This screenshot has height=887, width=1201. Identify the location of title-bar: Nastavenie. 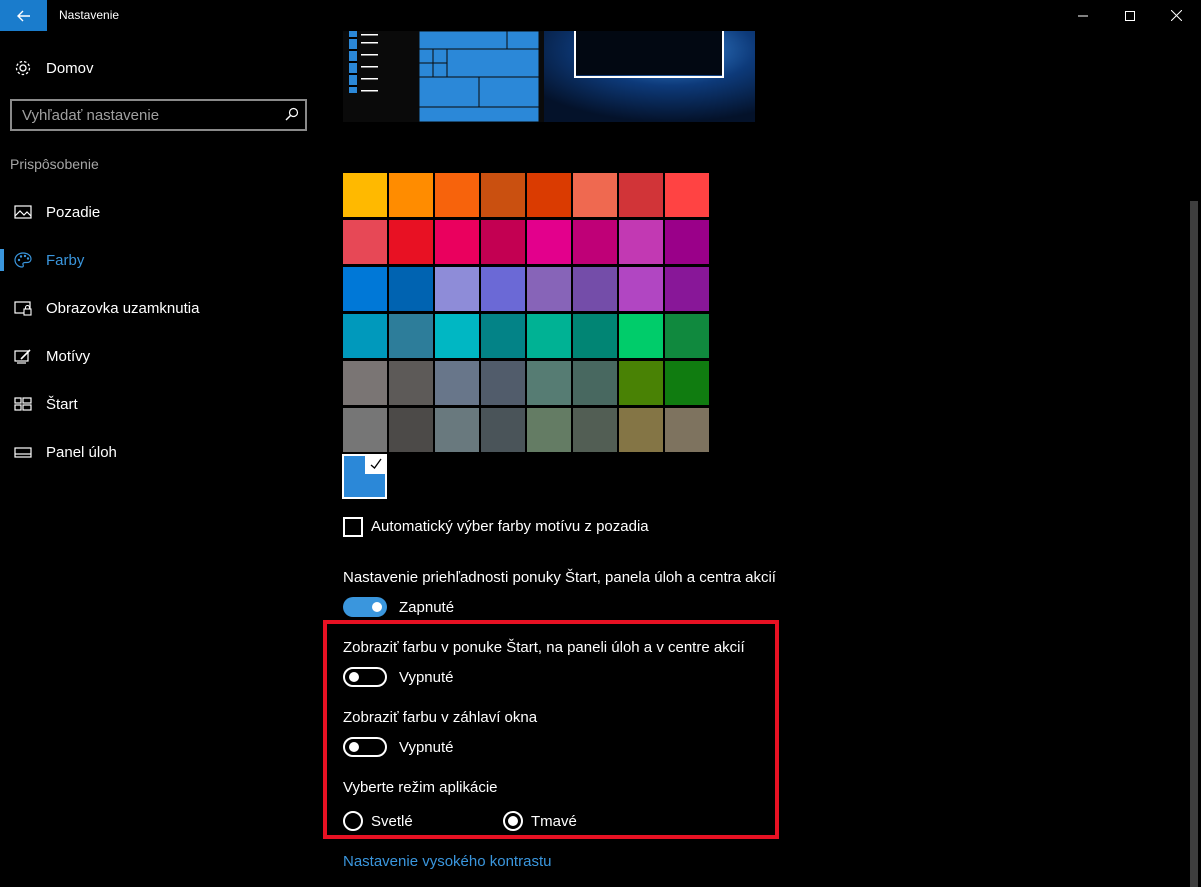
(600, 15).